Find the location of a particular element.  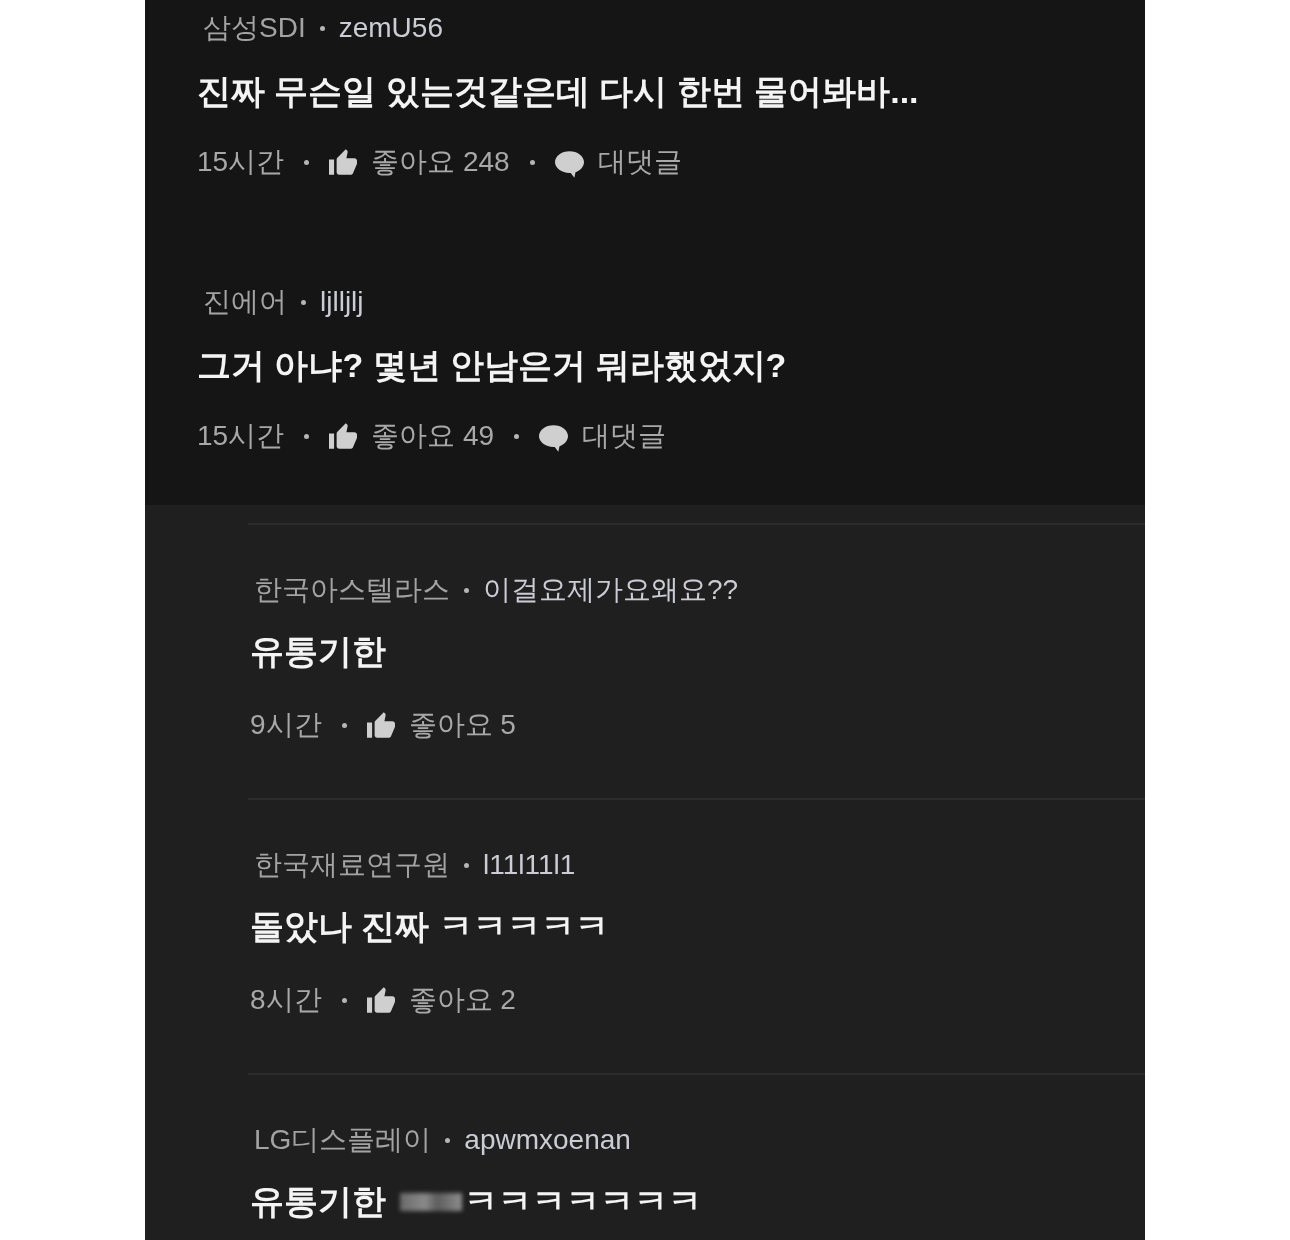

comment-text: ㅋㅋㅋㅋㅋㅋㅋ is located at coordinates (583, 1201).